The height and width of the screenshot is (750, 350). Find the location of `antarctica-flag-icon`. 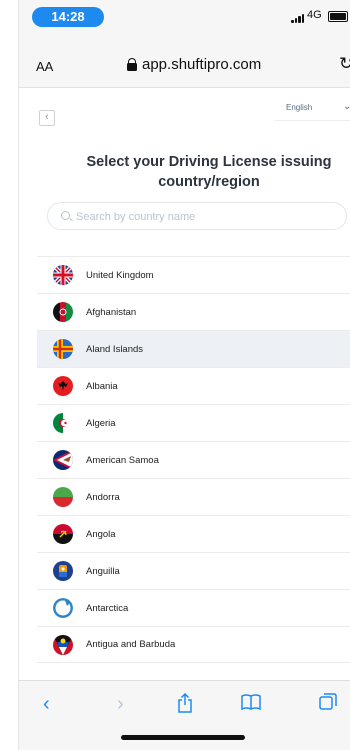

antarctica-flag-icon is located at coordinates (63, 608).